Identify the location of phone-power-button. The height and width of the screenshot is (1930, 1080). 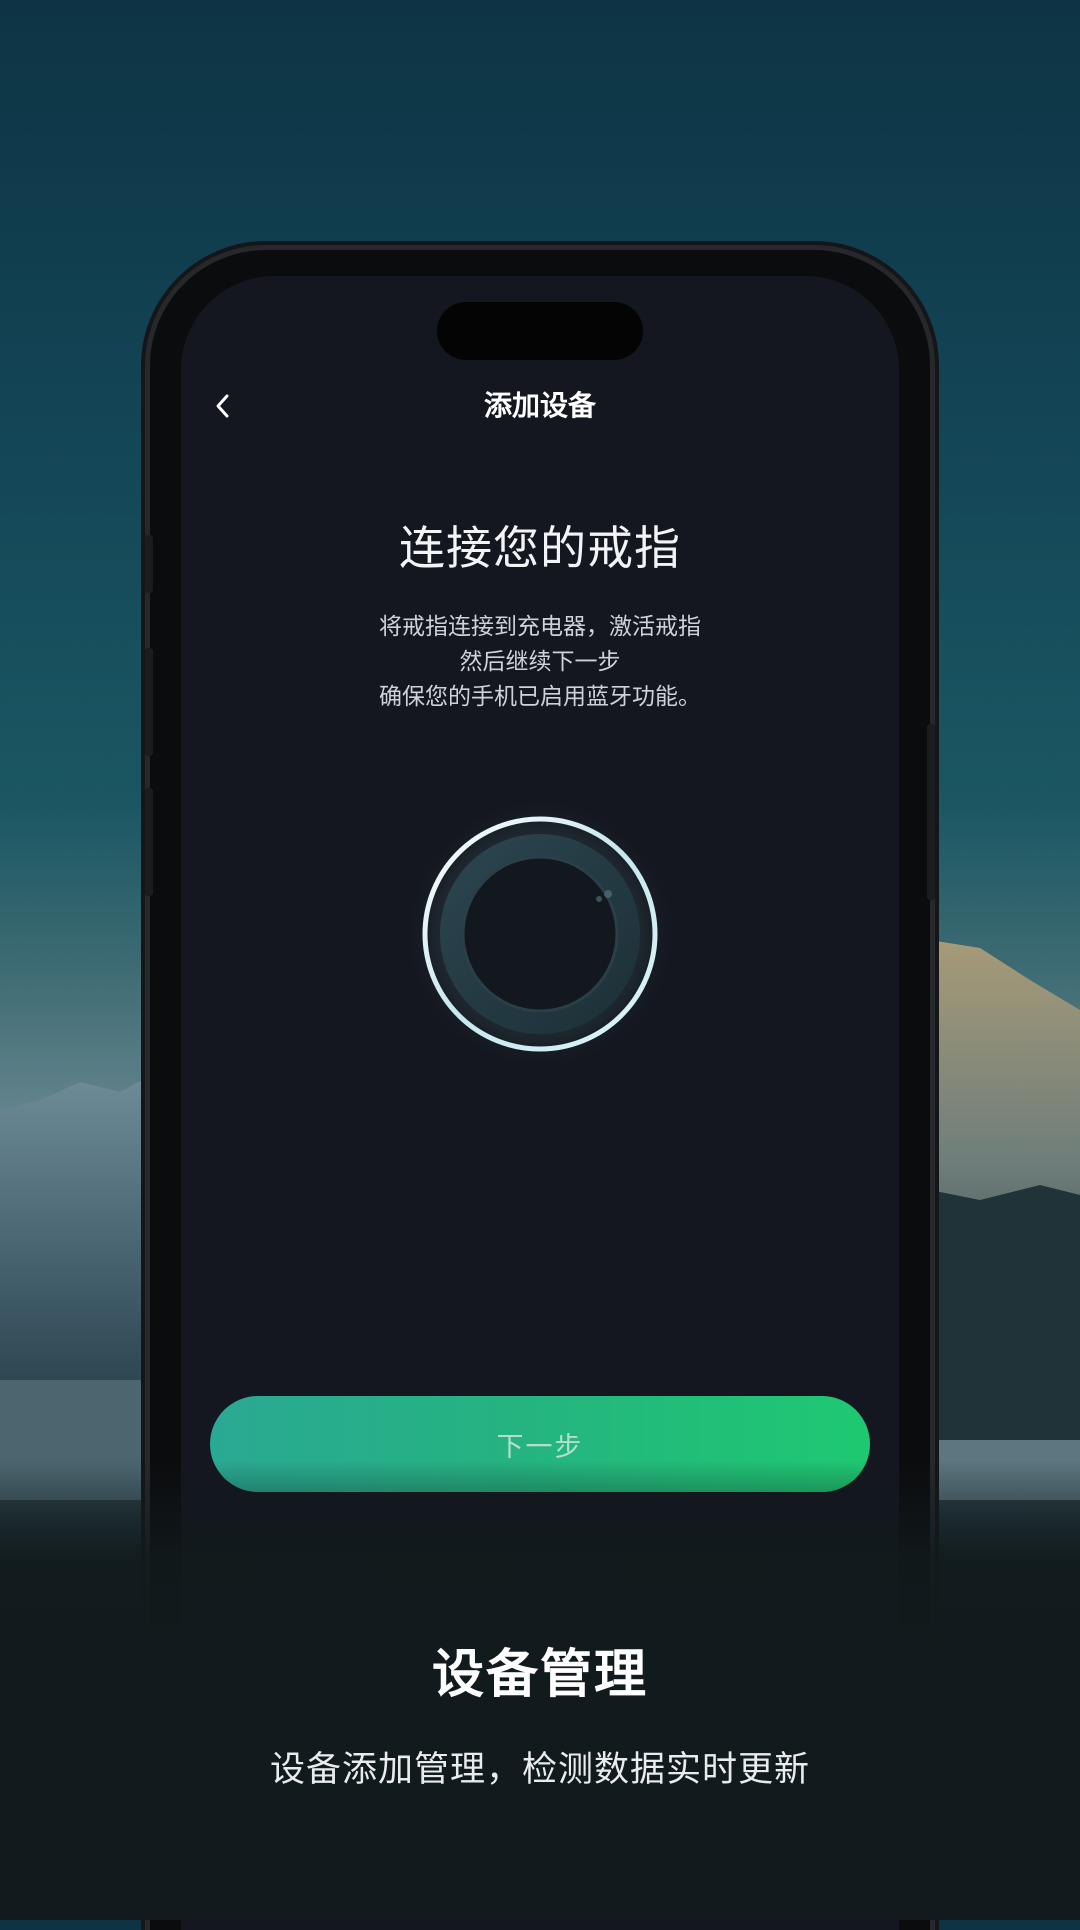
(931, 812).